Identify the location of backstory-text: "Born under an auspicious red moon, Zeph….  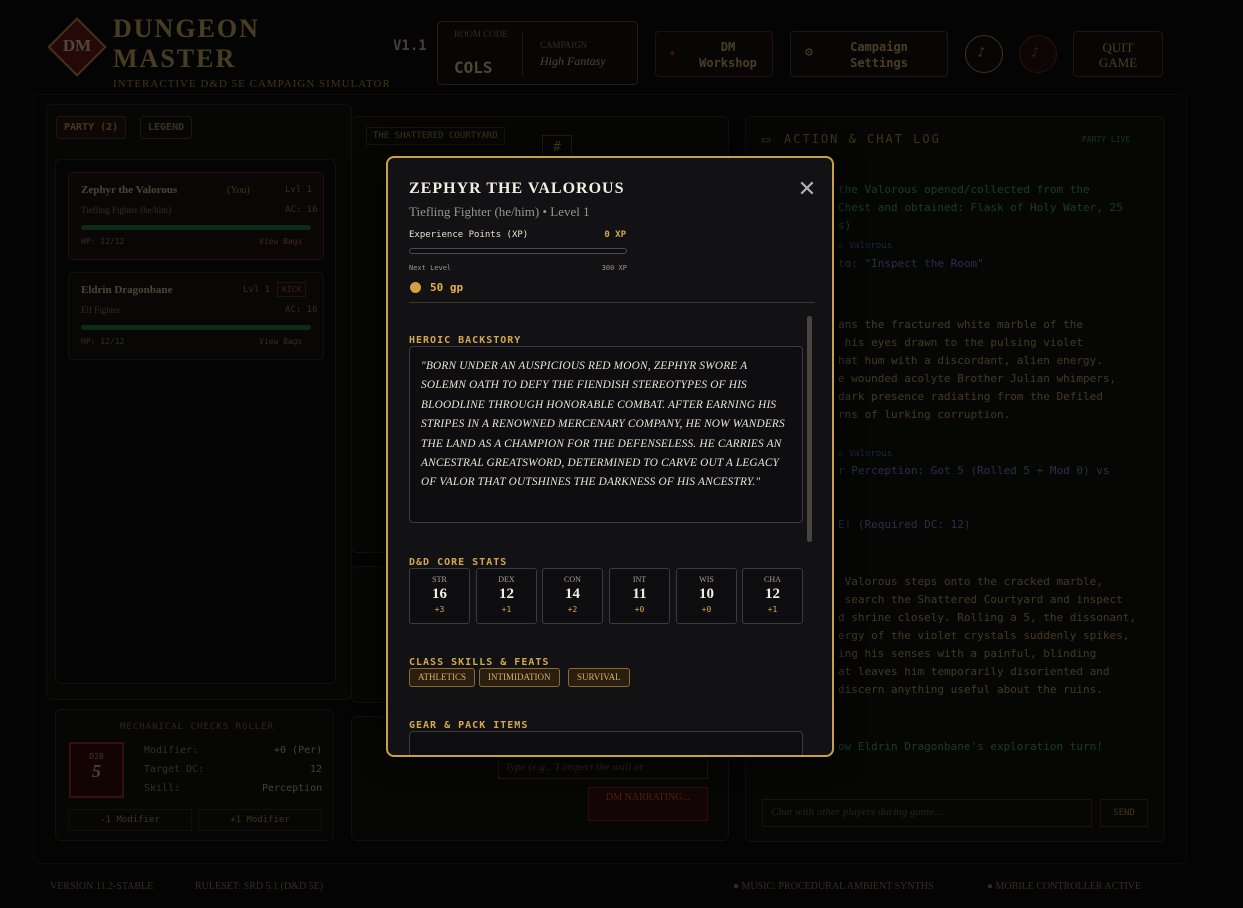
(606, 434).